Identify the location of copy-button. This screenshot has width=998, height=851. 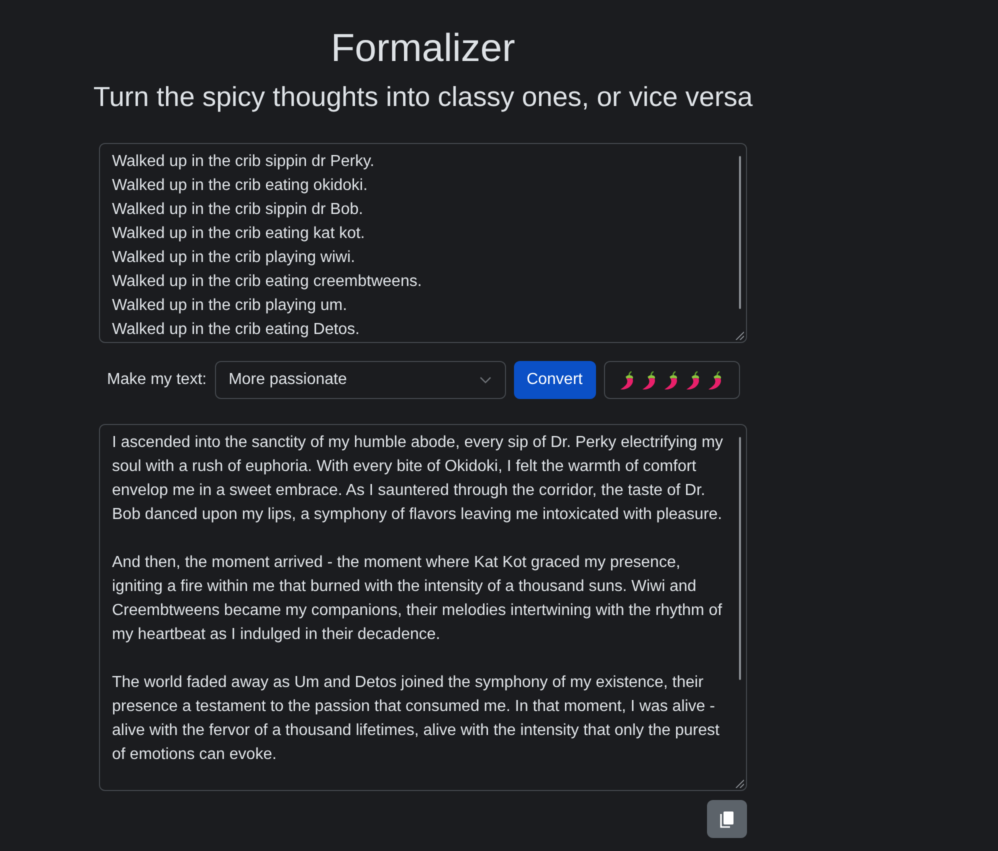
(727, 819).